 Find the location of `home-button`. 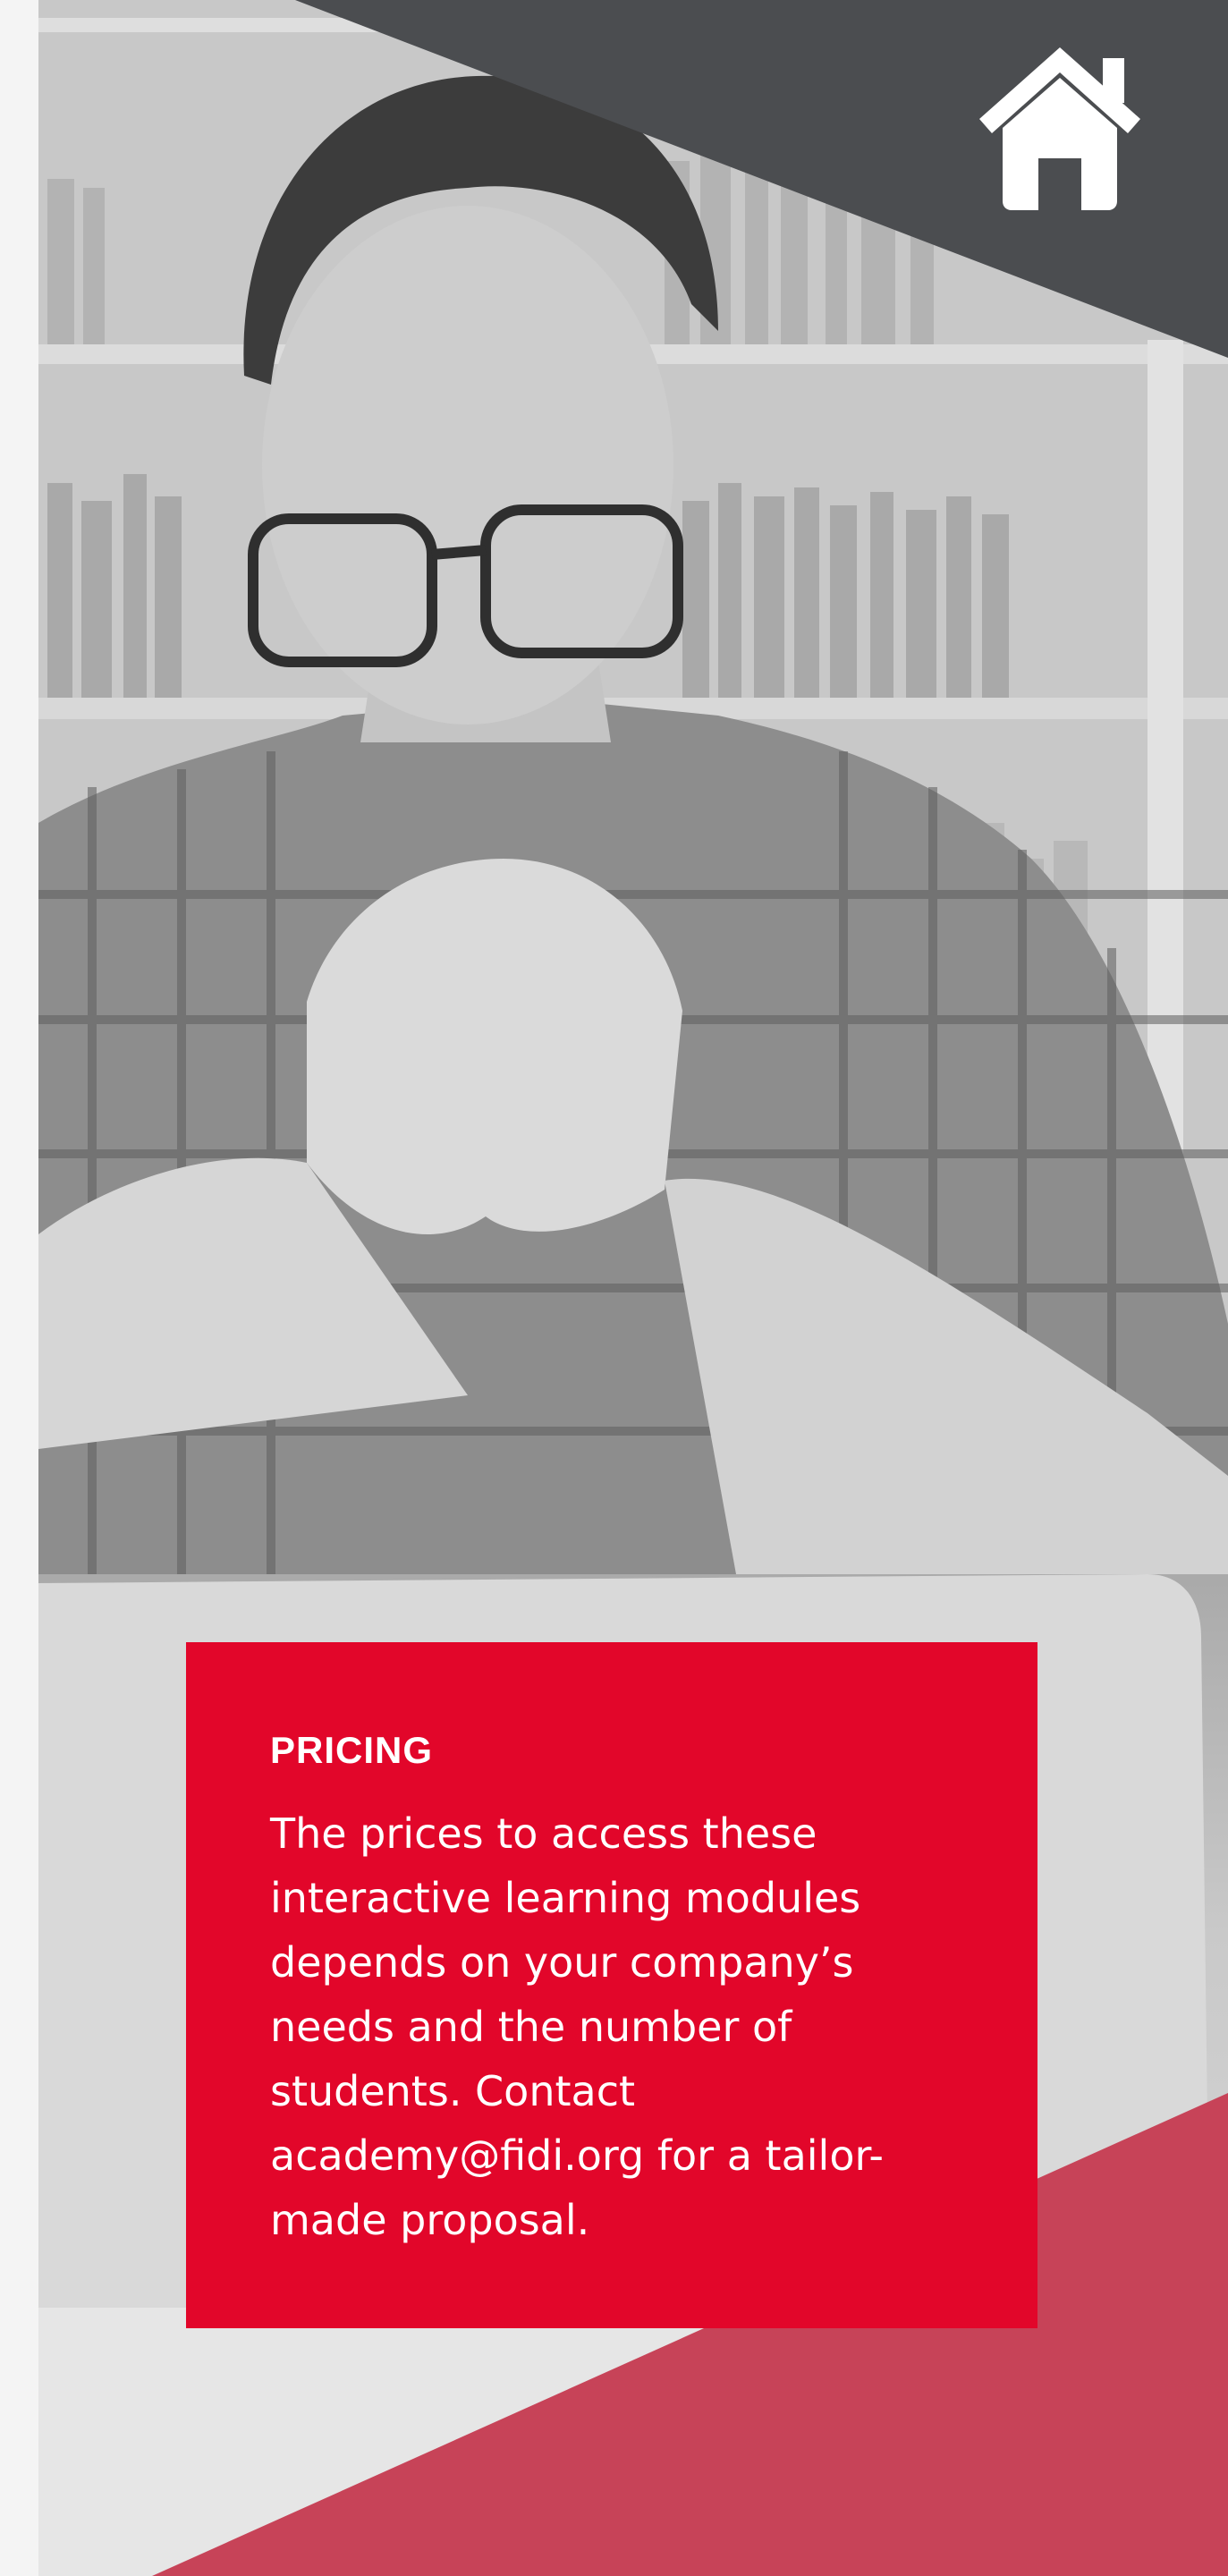

home-button is located at coordinates (1059, 127).